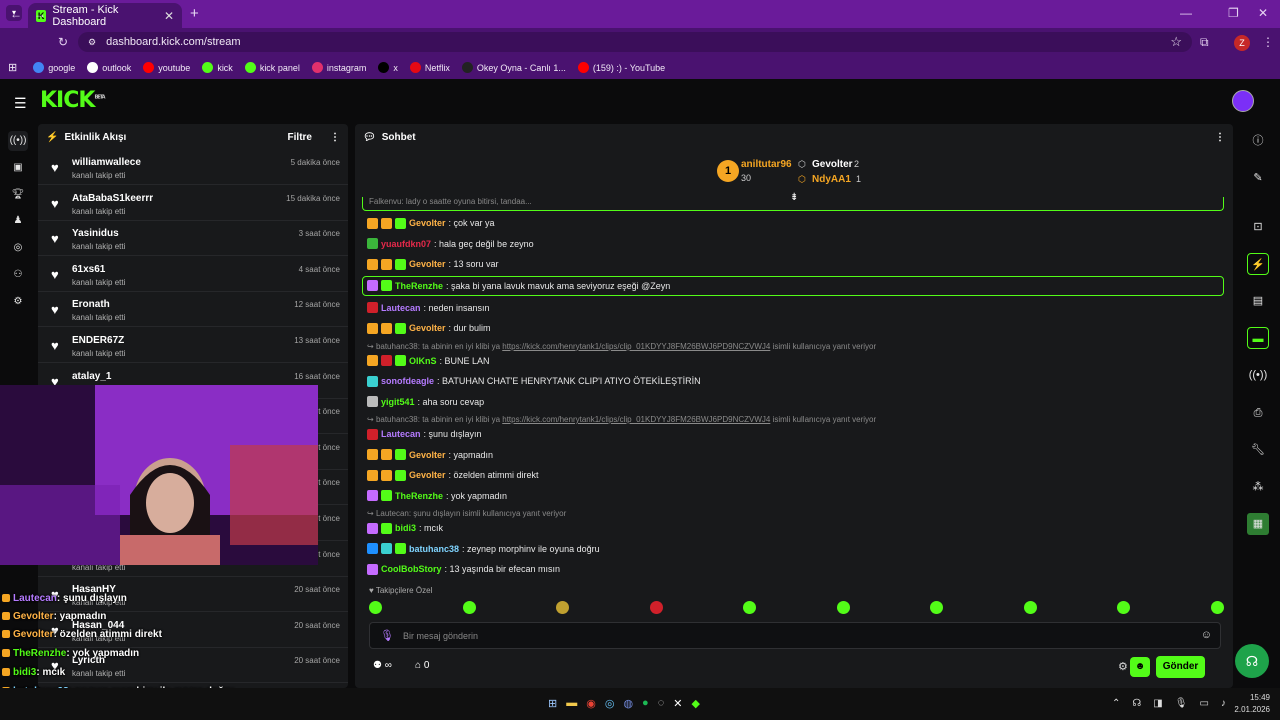 This screenshot has height=720, width=1280. Describe the element at coordinates (1250, 703) in the screenshot. I see `clock: 15:49 2.01.2026` at that location.